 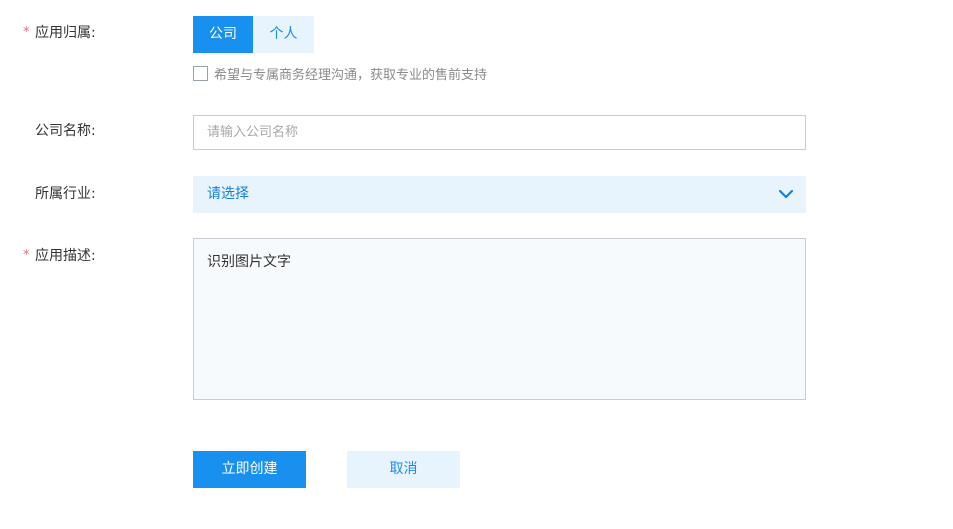 I want to click on description-label: 应用描述:, so click(x=65, y=256).